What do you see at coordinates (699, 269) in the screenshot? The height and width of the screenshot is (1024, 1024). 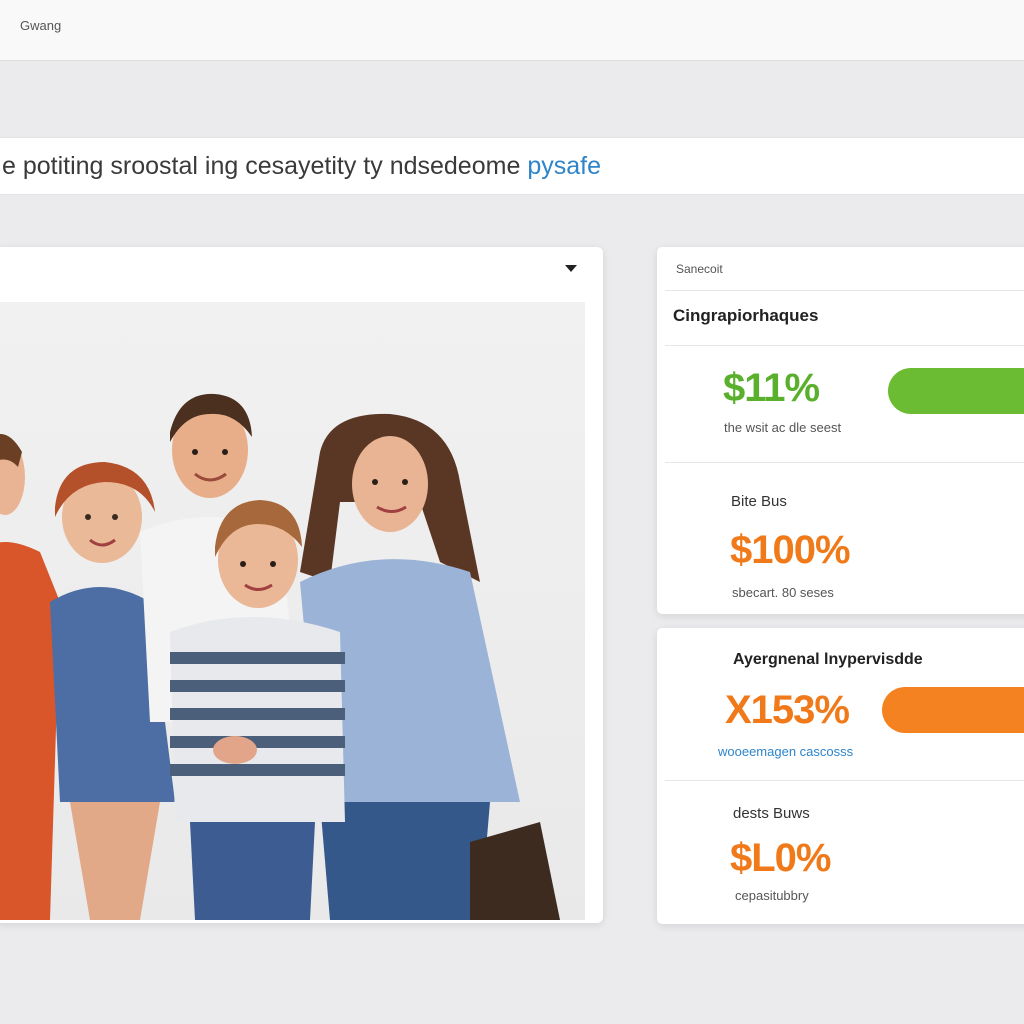 I see `stats-card-header: Sanecoit` at bounding box center [699, 269].